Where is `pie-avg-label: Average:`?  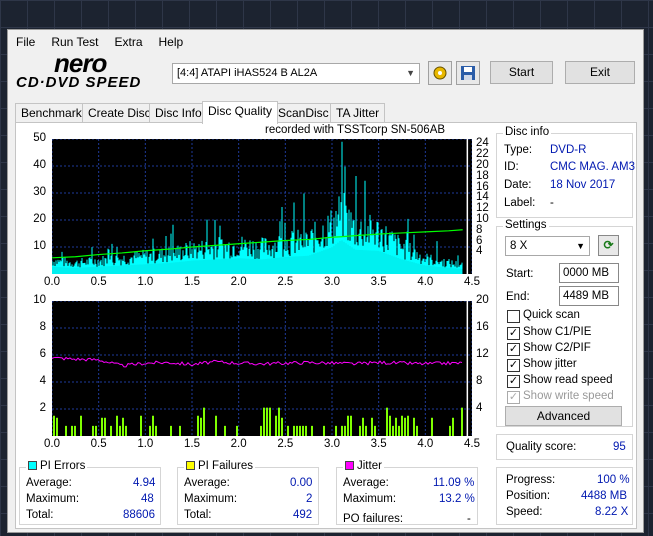
pie-avg-label: Average: is located at coordinates (49, 483).